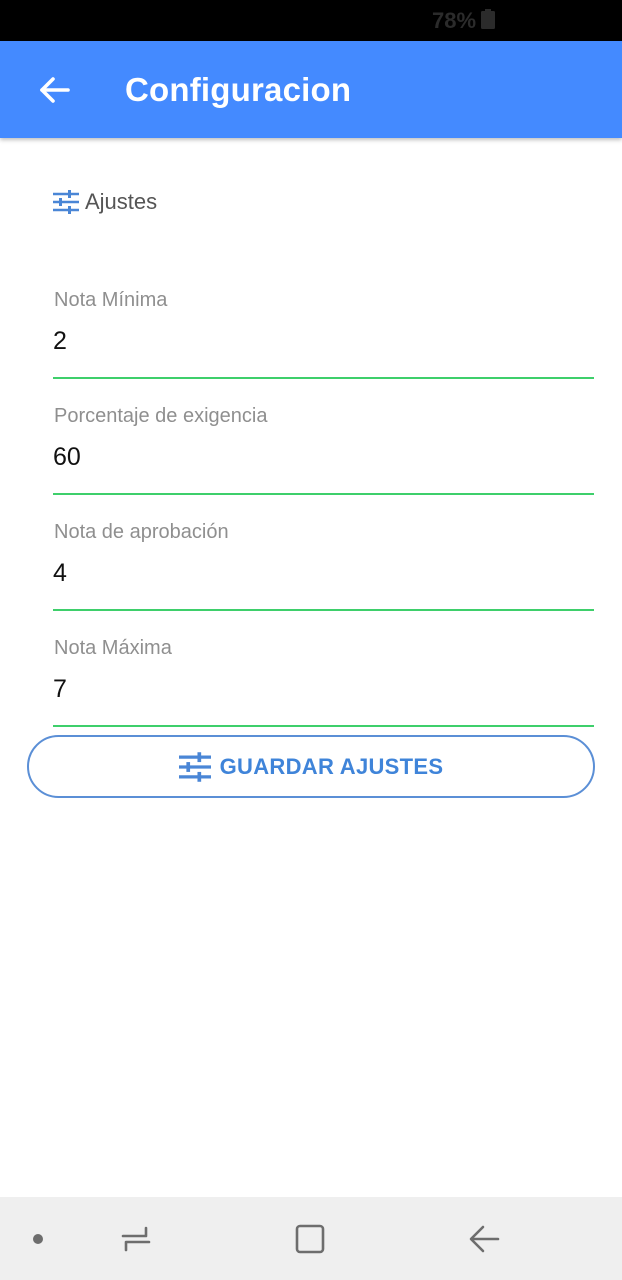  I want to click on recents-icon, so click(136, 1239).